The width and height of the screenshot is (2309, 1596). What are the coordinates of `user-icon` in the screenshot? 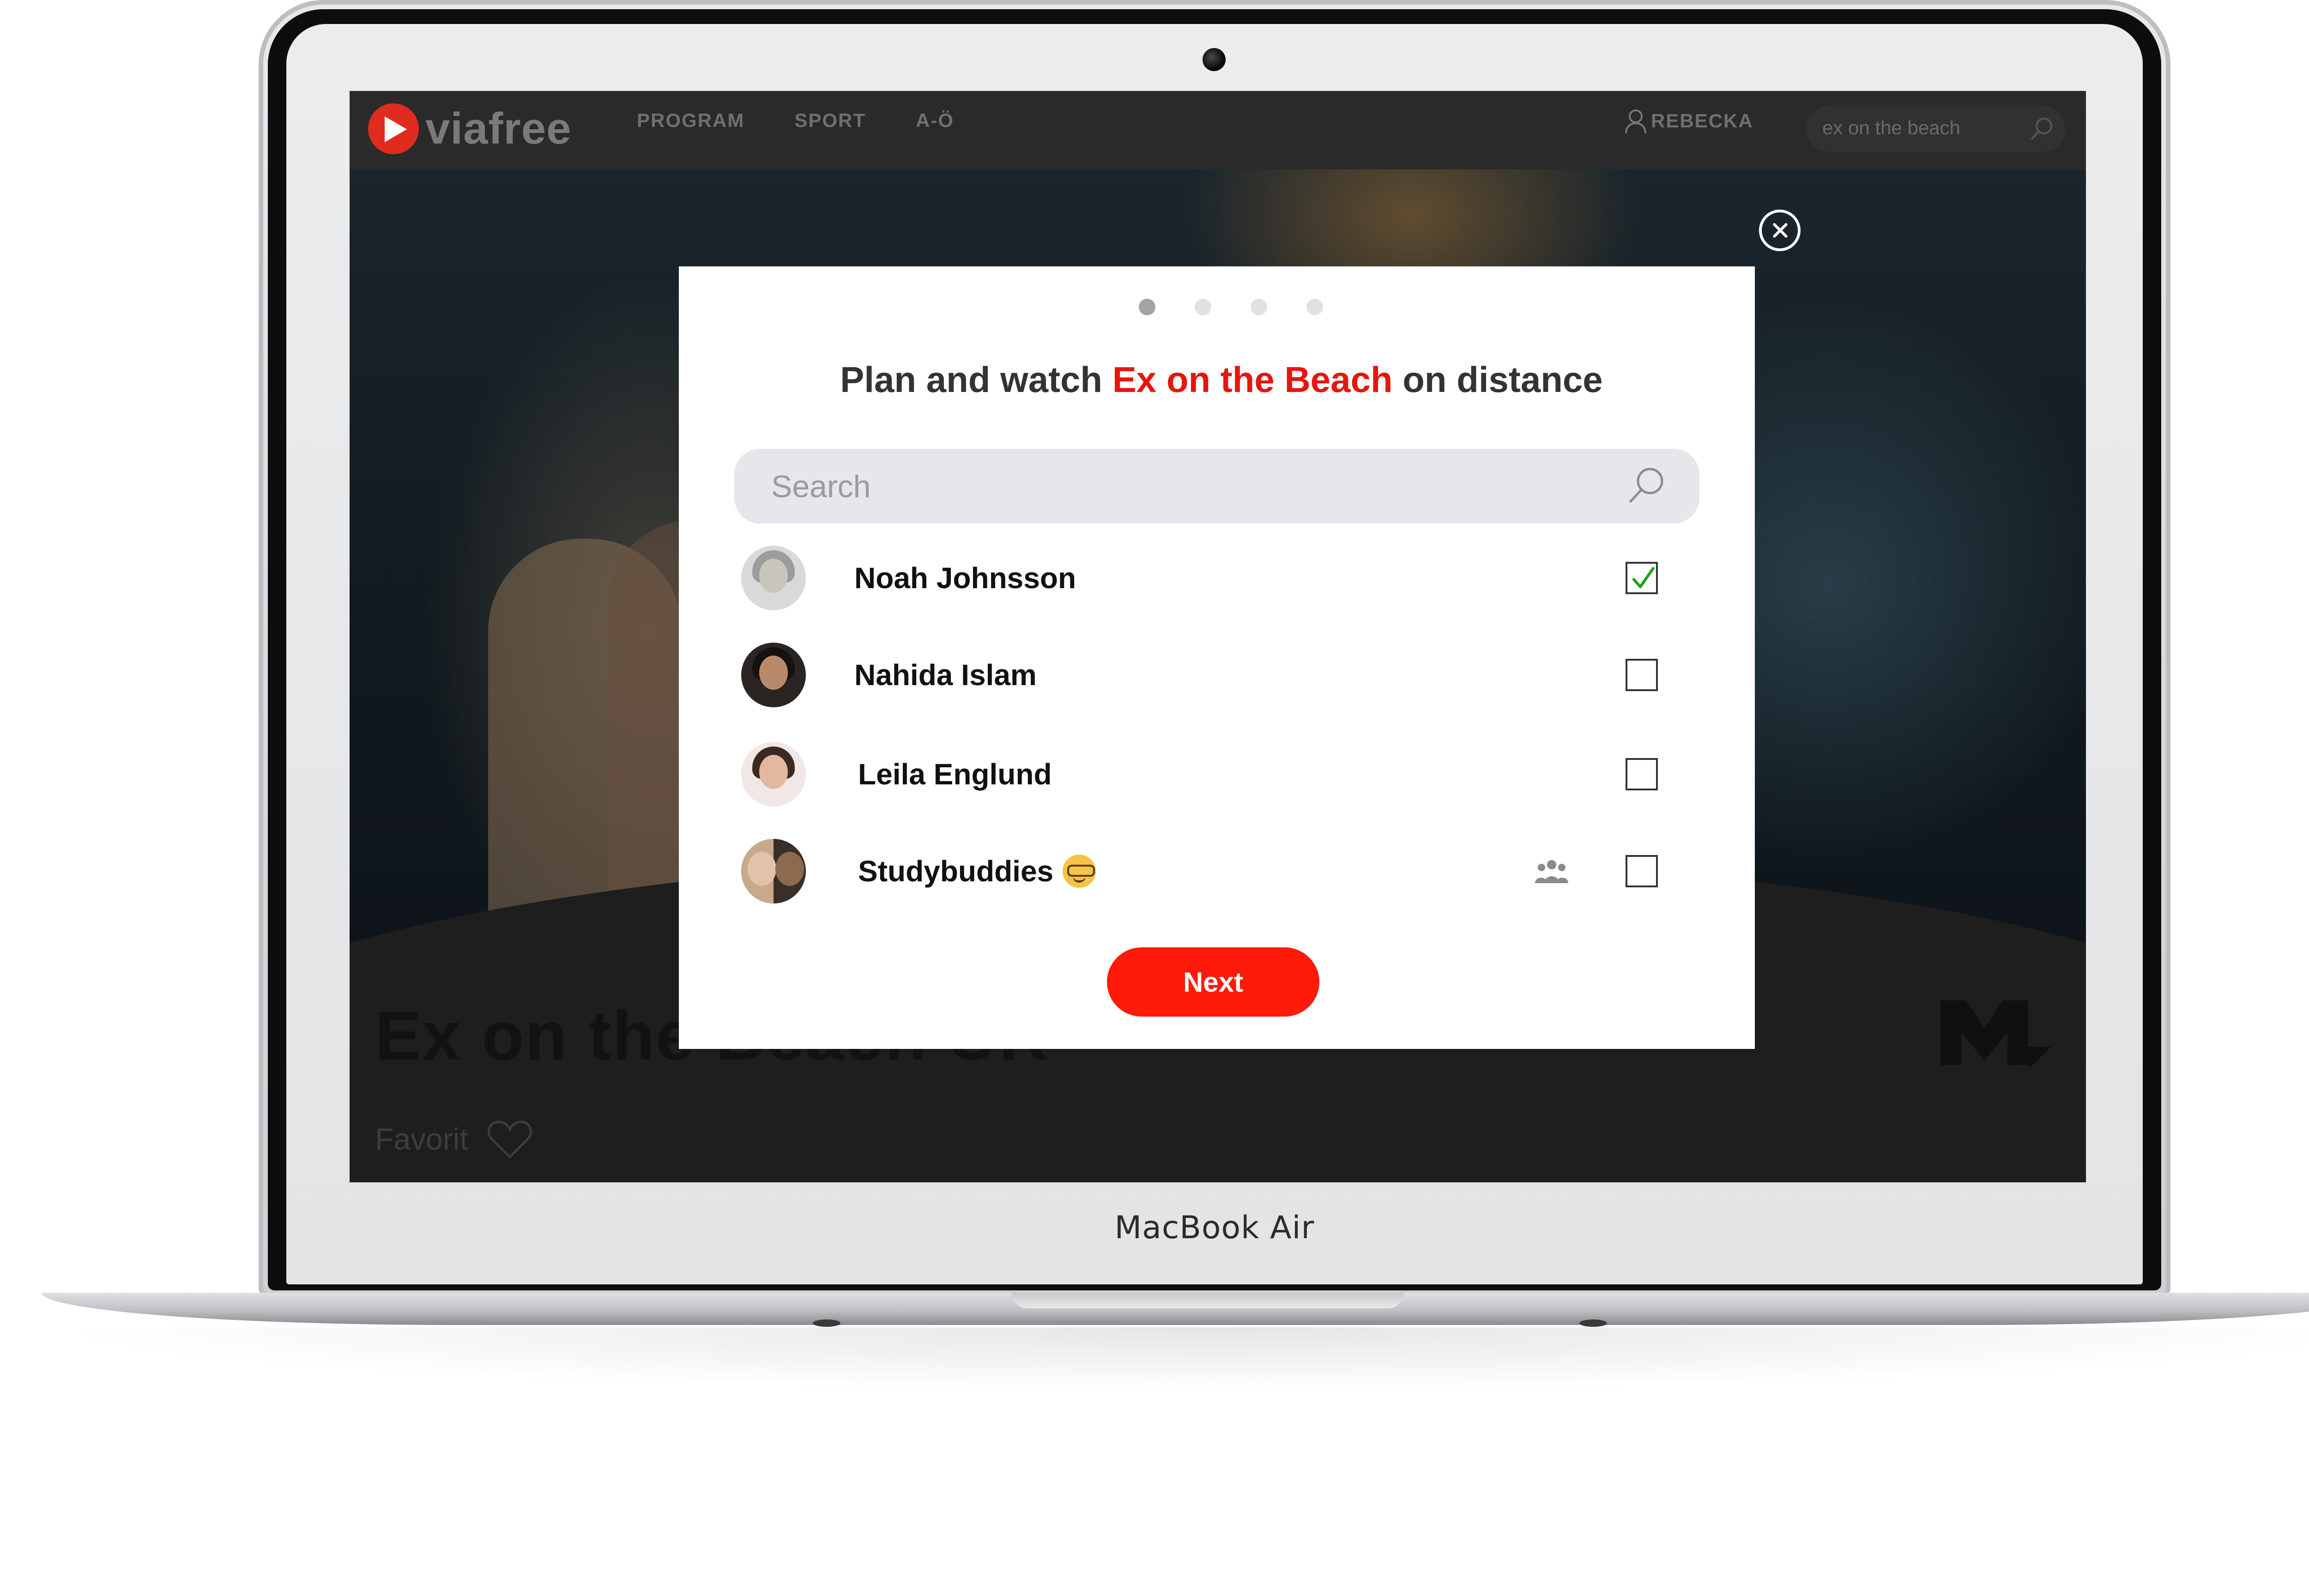 It's located at (1635, 121).